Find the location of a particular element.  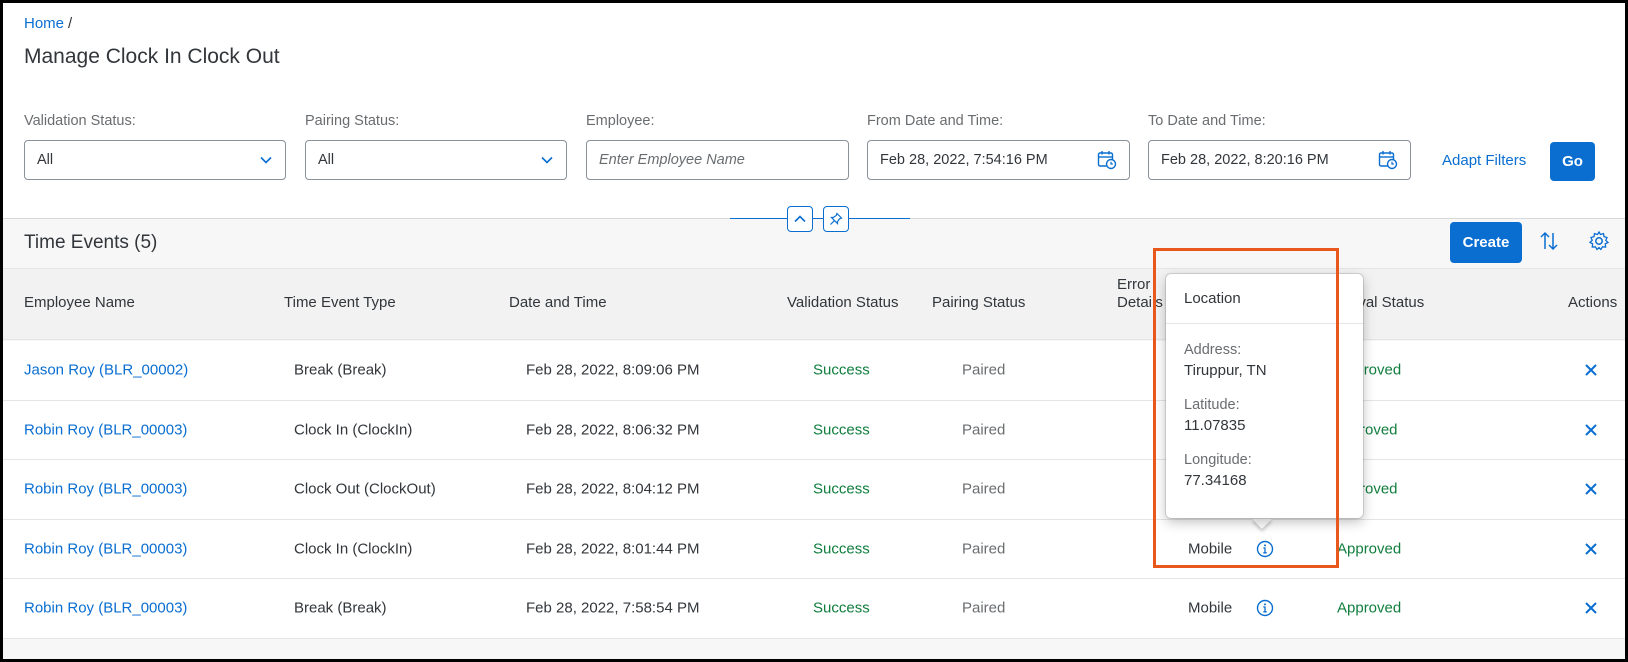

latitude-label: Latitude: is located at coordinates (1212, 405).